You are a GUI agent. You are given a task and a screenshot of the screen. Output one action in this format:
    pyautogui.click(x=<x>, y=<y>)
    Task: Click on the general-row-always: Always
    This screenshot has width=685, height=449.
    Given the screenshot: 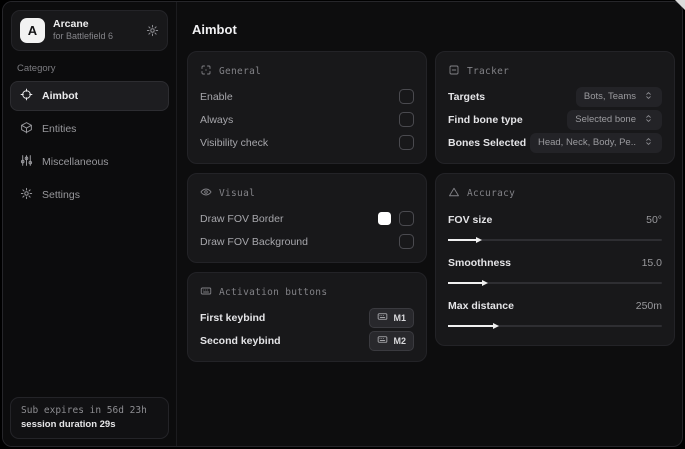 What is the action you would take?
    pyautogui.click(x=307, y=119)
    